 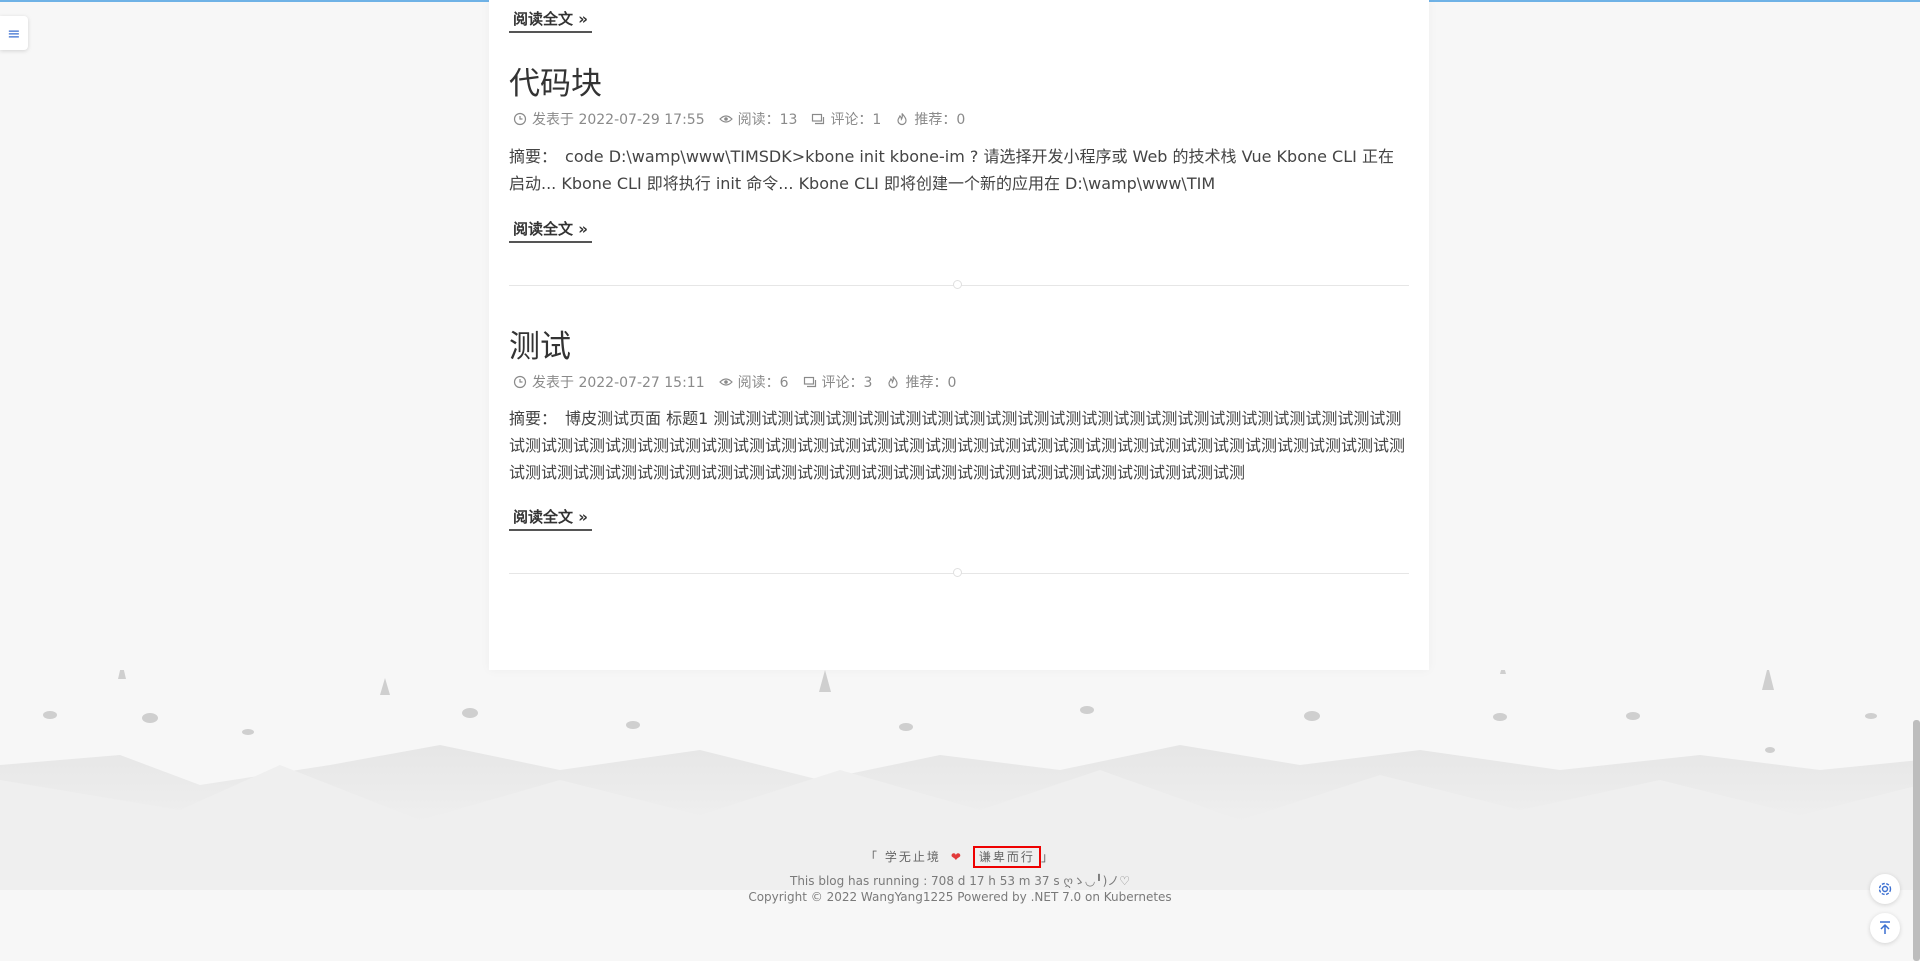 What do you see at coordinates (1047, 857) in the screenshot?
I see `slogan-end: 」` at bounding box center [1047, 857].